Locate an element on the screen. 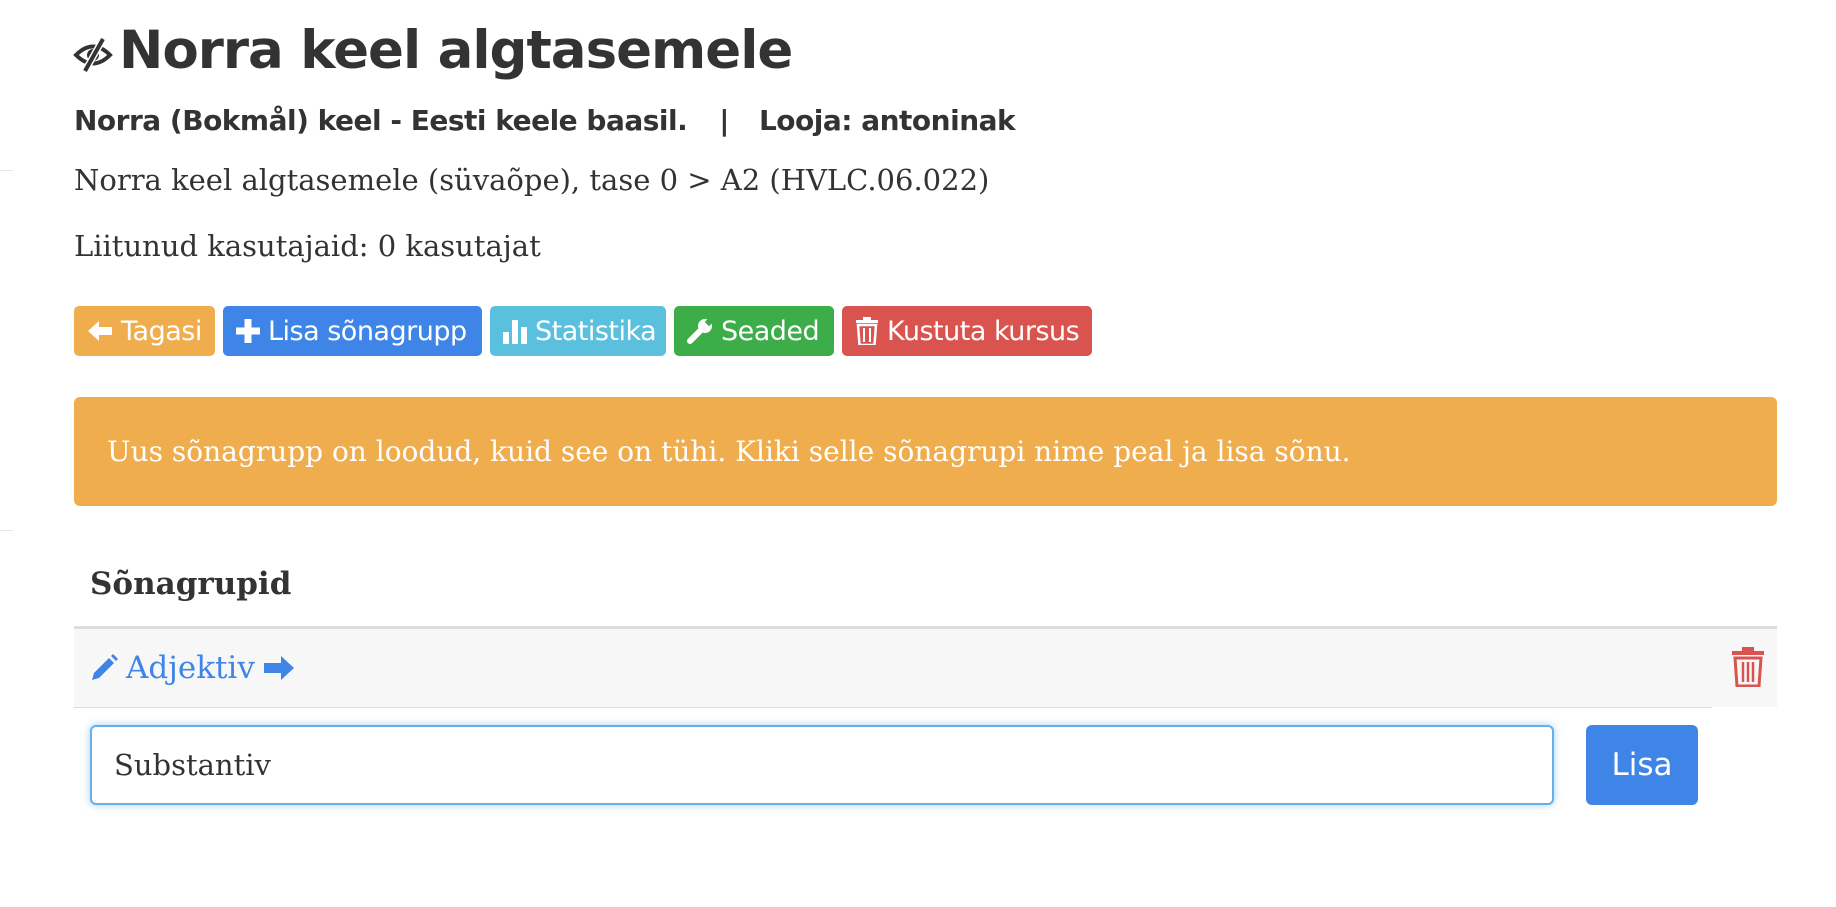 The width and height of the screenshot is (1836, 907). new-group-name-input is located at coordinates (822, 765).